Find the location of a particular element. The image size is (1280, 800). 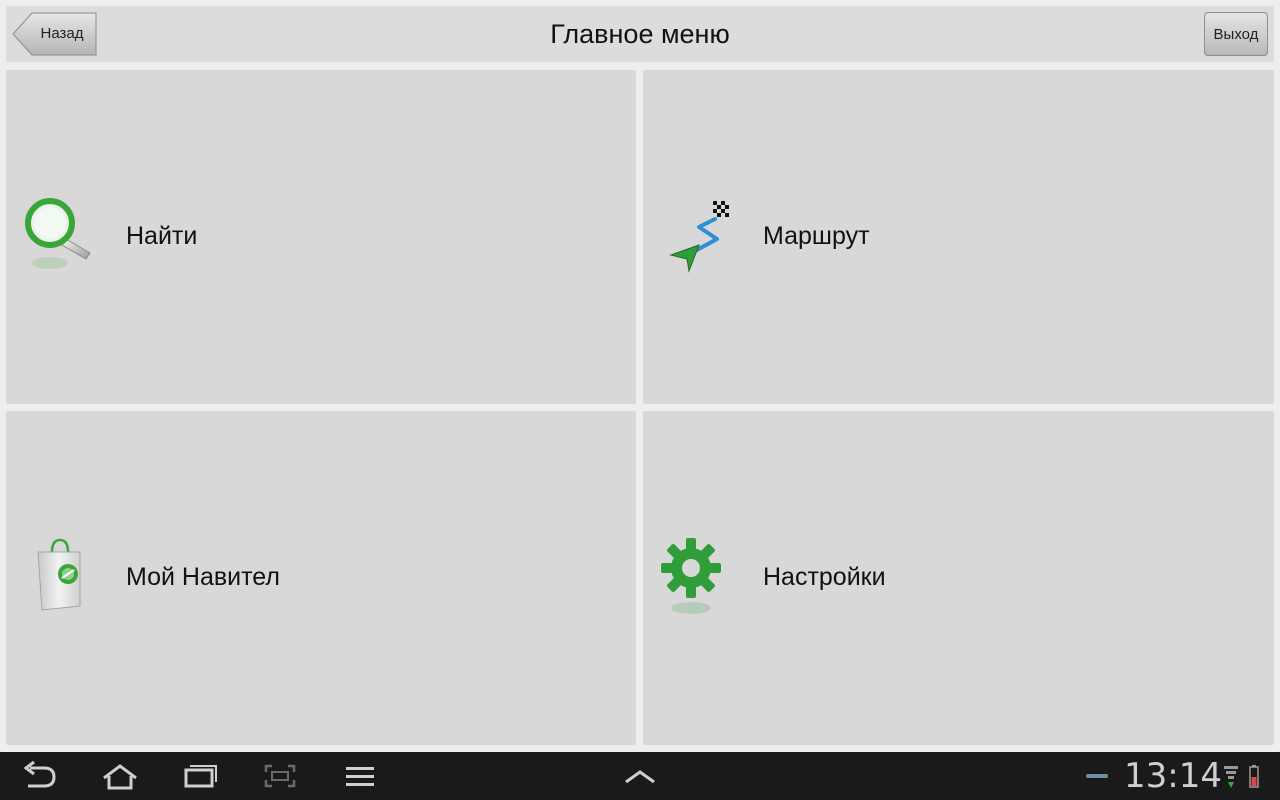

nav-screenshot-button is located at coordinates (280, 776).